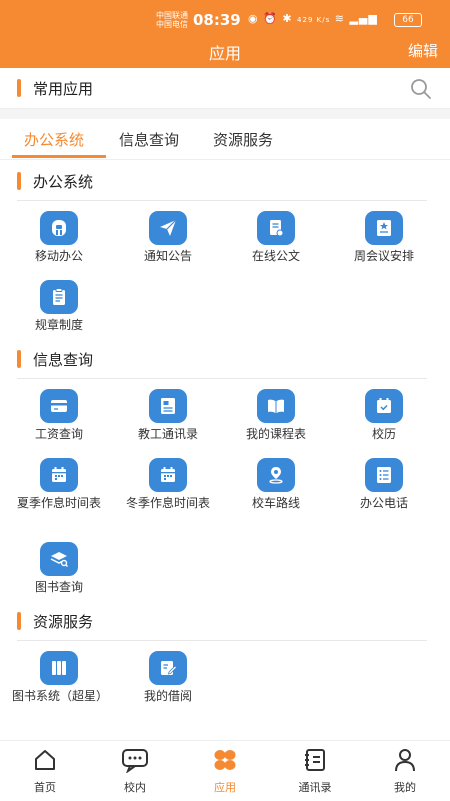 The image size is (450, 801). Describe the element at coordinates (383, 256) in the screenshot. I see `app-label: 周会议安排` at that location.